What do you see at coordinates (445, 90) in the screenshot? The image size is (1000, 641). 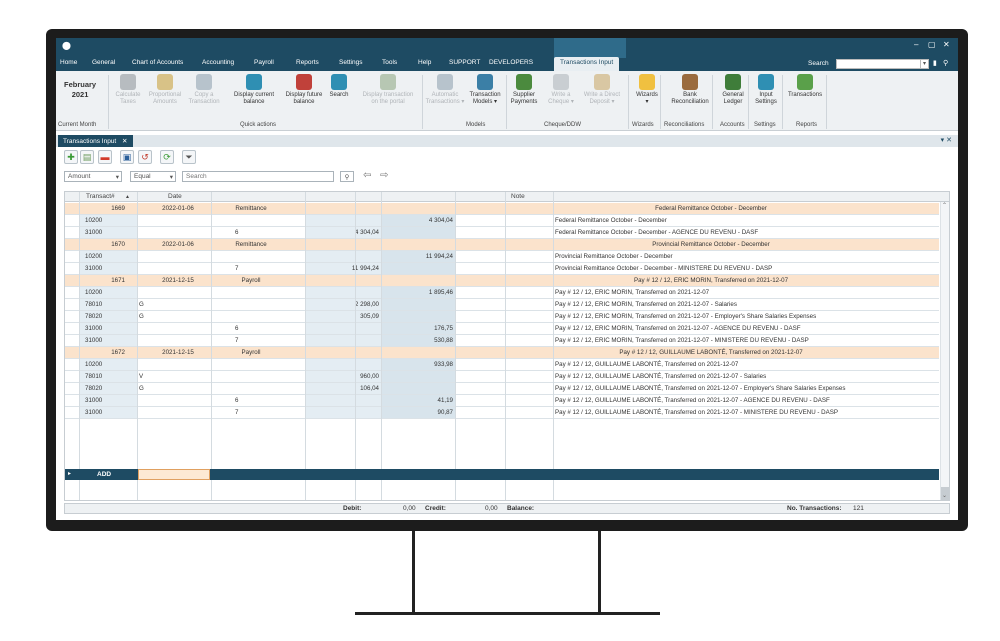 I see `ribbon-button-8: Automatic Transactions ▾` at bounding box center [445, 90].